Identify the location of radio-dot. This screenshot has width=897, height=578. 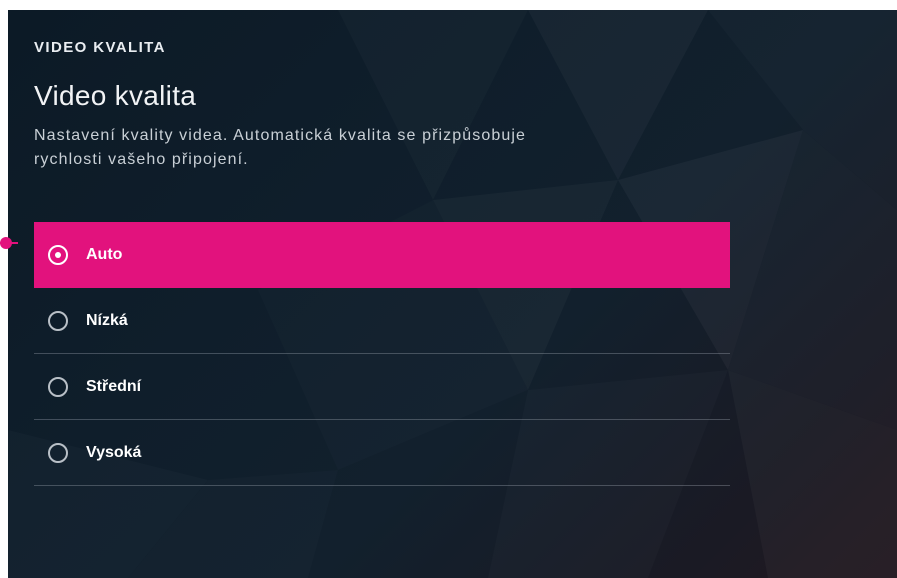
(58, 254).